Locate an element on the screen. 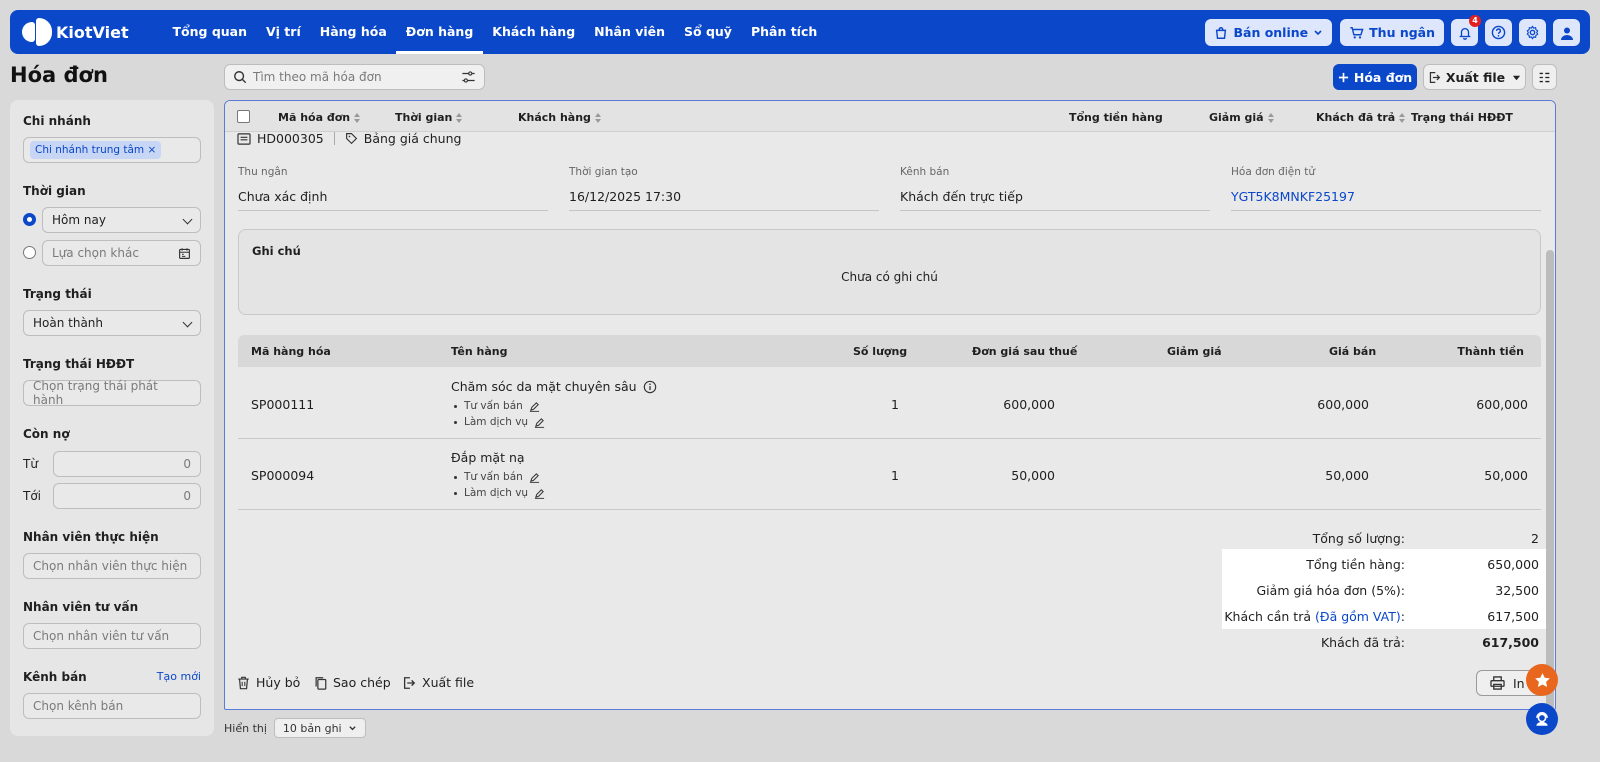 This screenshot has height=762, width=1600. branch-tag: Chi nhánh trung tâm × is located at coordinates (96, 150).